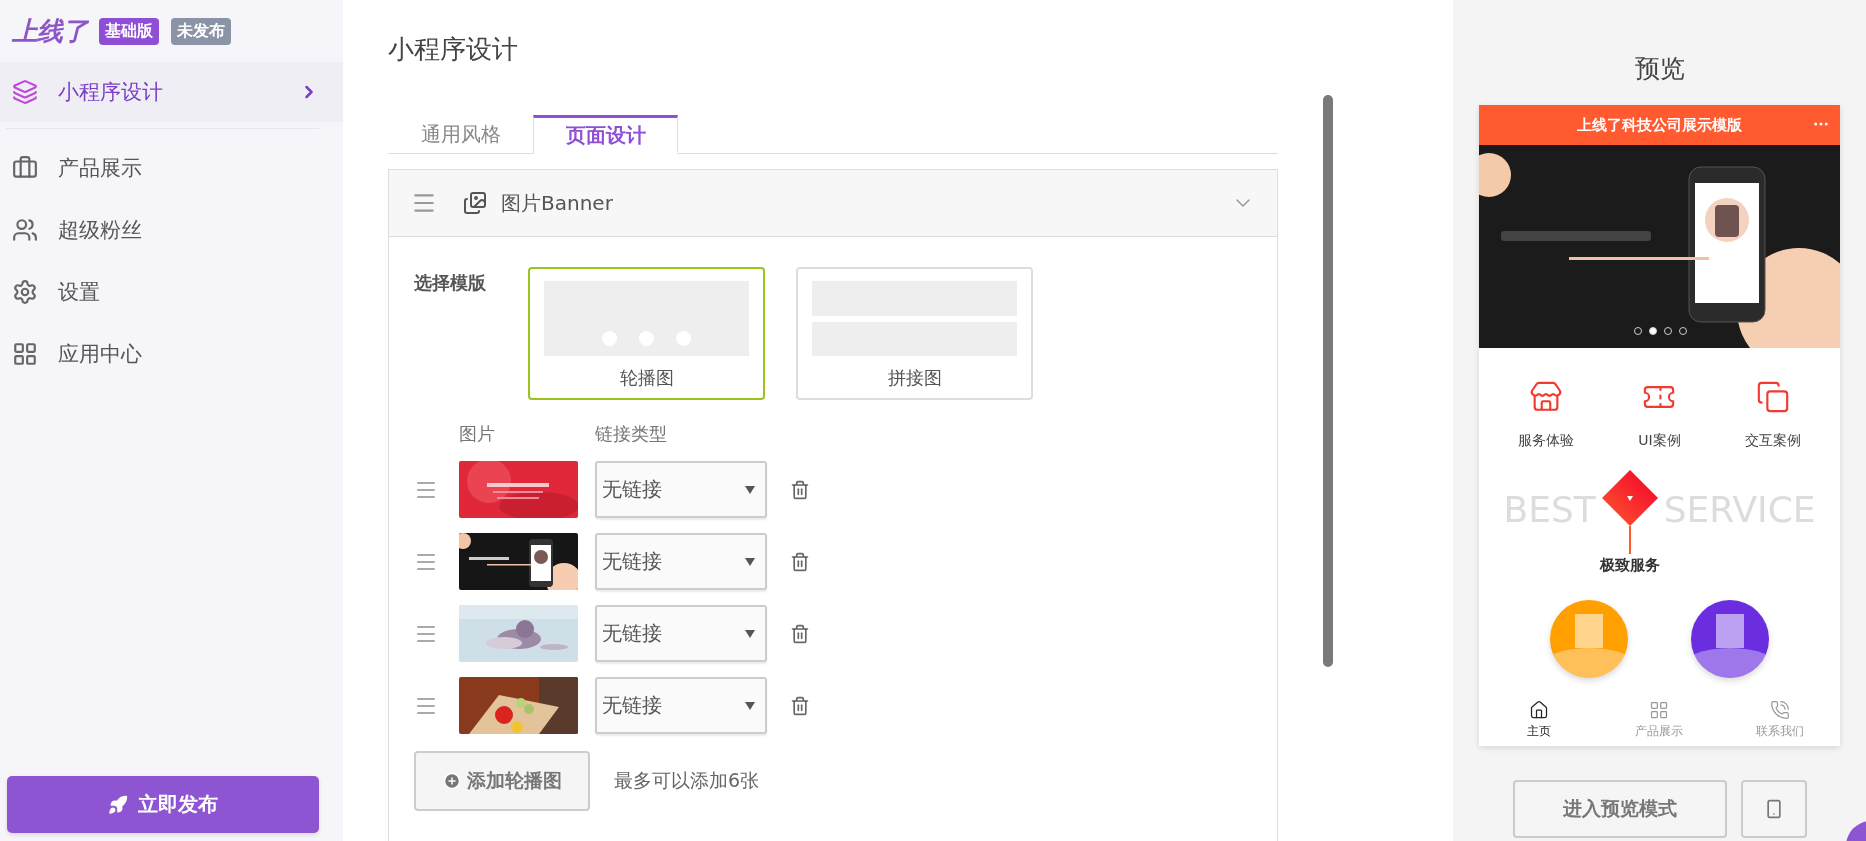  I want to click on home-icon, so click(1539, 710).